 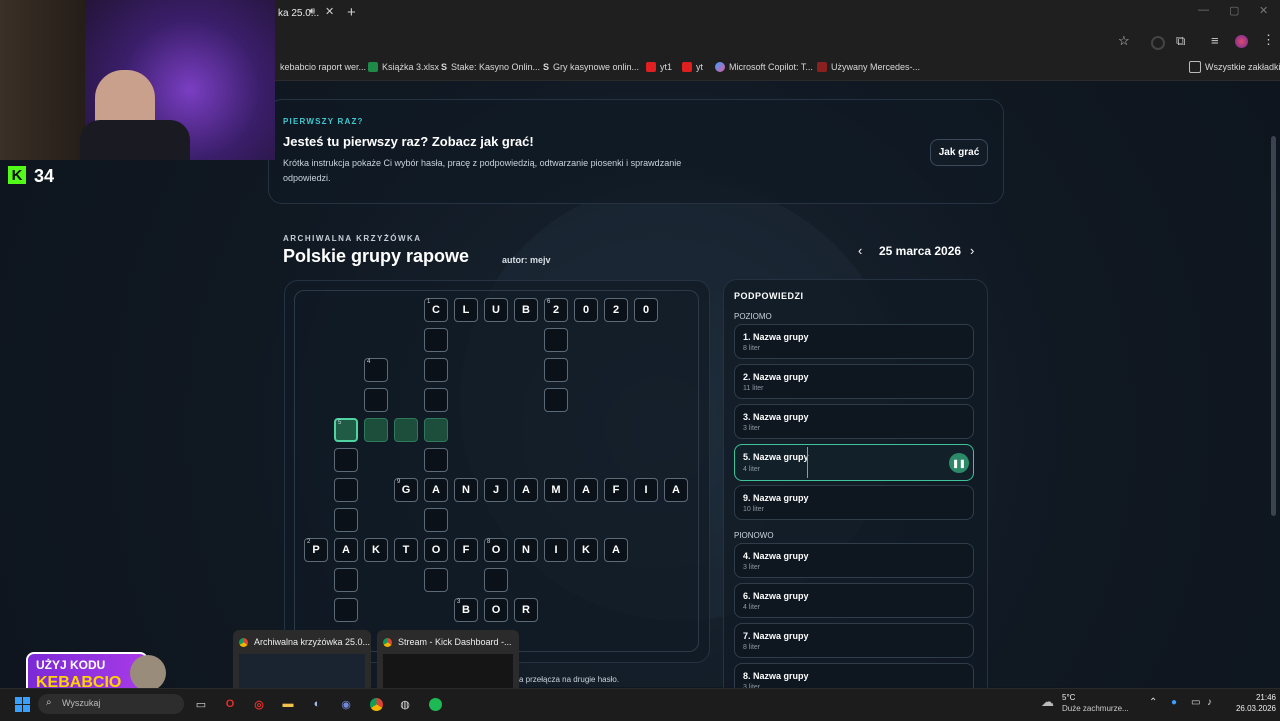 I want to click on steam-icon: ◐, so click(x=317, y=704).